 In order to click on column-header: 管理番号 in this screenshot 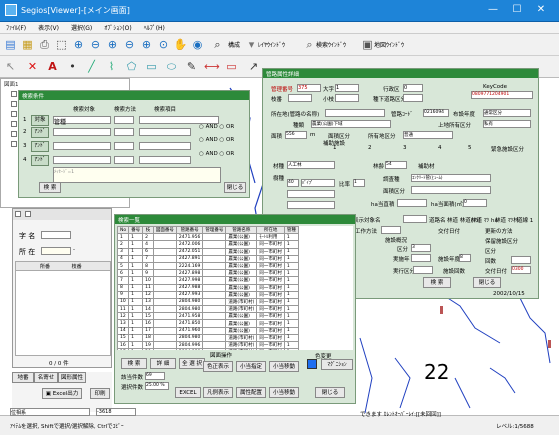, I will do `click(214, 230)`.